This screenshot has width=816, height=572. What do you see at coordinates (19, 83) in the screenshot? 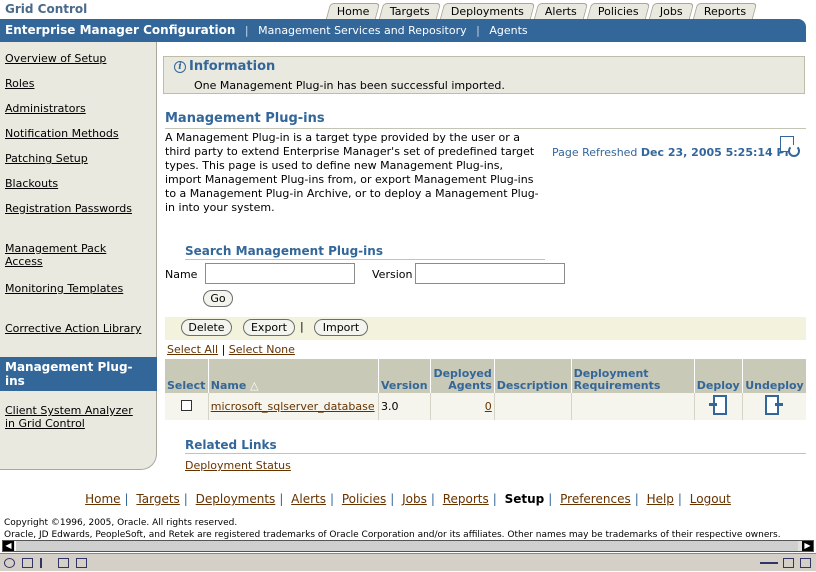
I see `sidebar-link: Roles` at bounding box center [19, 83].